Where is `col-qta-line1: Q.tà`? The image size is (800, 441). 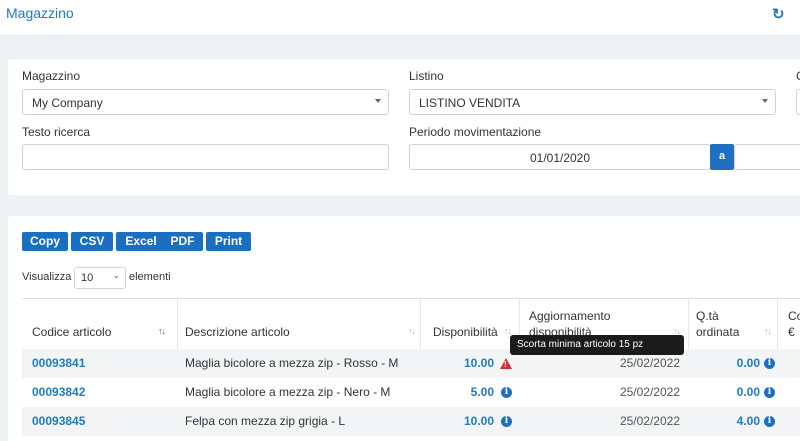 col-qta-line1: Q.tà is located at coordinates (707, 316).